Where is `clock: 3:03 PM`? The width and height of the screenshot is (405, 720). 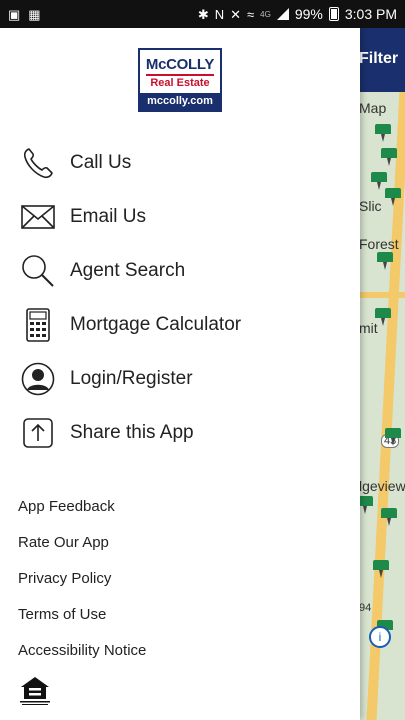 clock: 3:03 PM is located at coordinates (370, 14).